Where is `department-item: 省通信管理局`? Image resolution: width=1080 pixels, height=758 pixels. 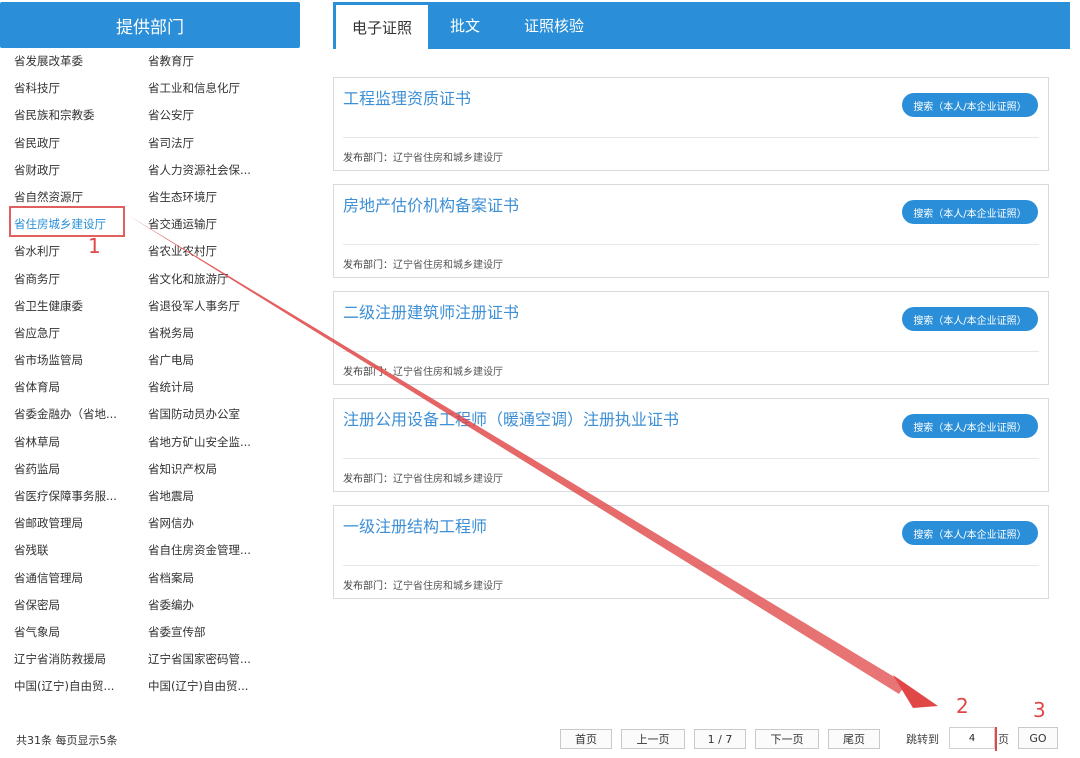 department-item: 省通信管理局 is located at coordinates (81, 582).